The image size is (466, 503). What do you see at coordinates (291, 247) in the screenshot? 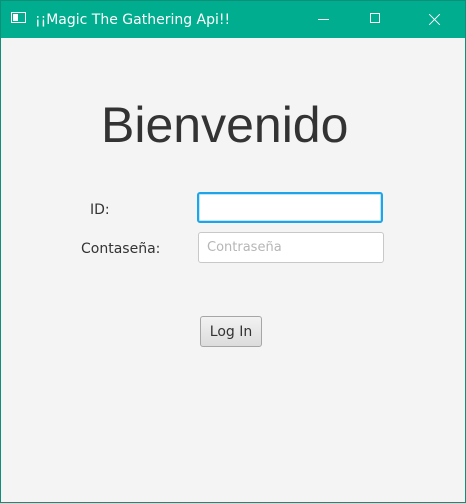
I see `password-input` at bounding box center [291, 247].